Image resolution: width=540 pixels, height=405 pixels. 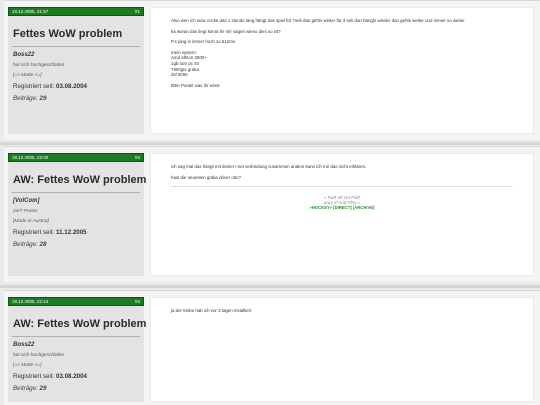 I want to click on post-header: 19.12.2005, 22:14 #3, so click(x=76, y=301).